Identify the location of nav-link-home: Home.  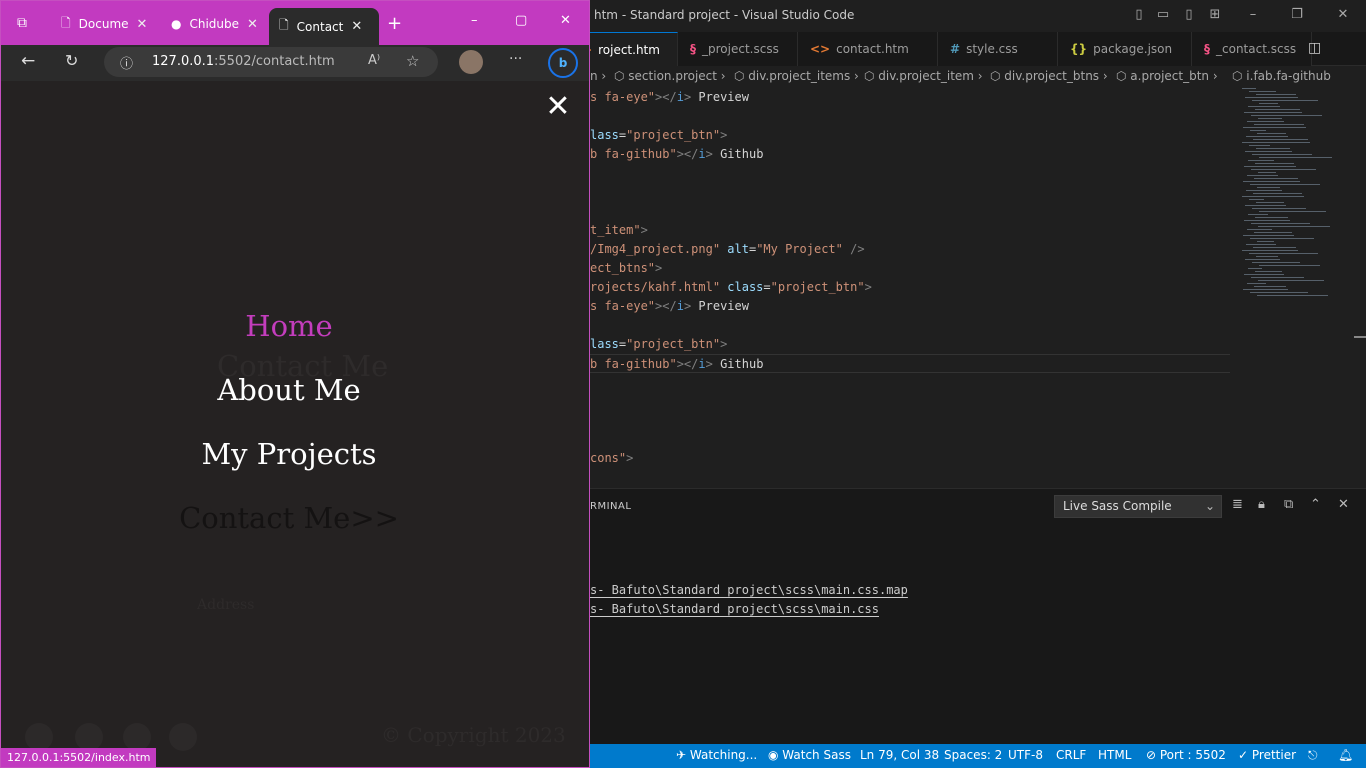
(289, 326).